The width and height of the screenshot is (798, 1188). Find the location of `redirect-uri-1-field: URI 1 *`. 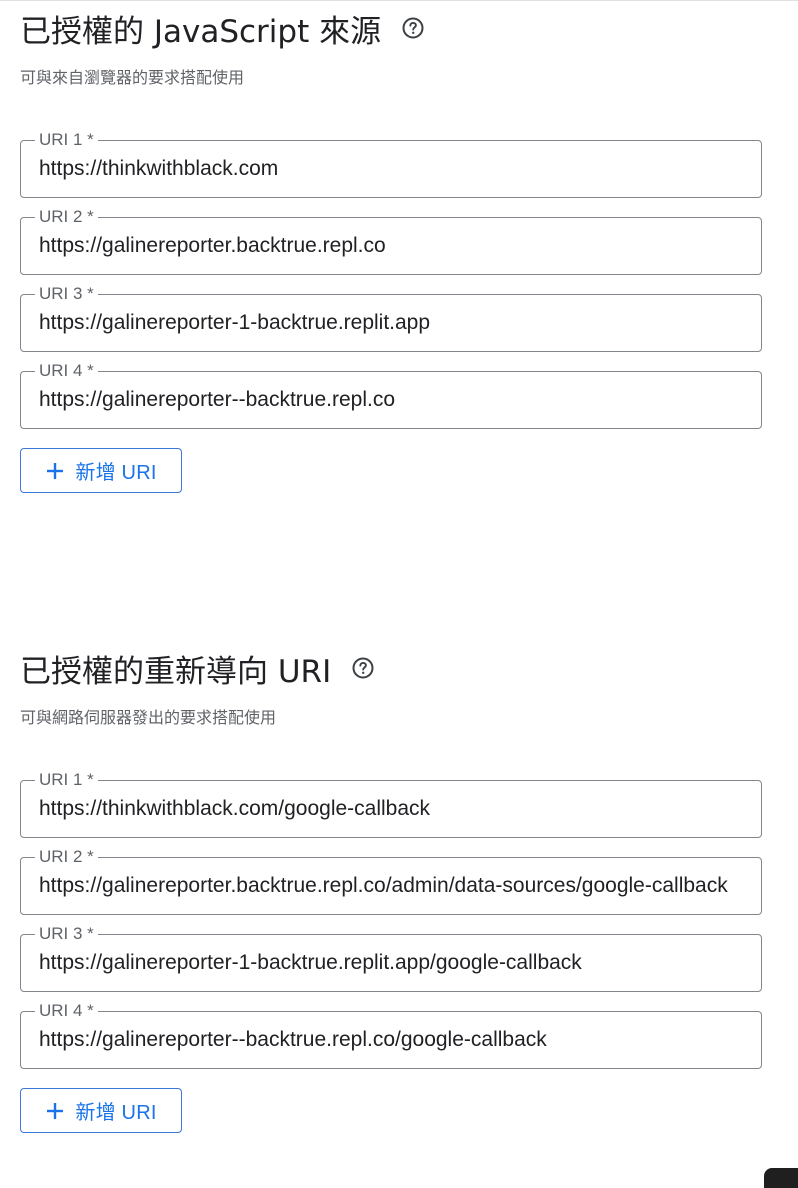

redirect-uri-1-field: URI 1 * is located at coordinates (391, 803).